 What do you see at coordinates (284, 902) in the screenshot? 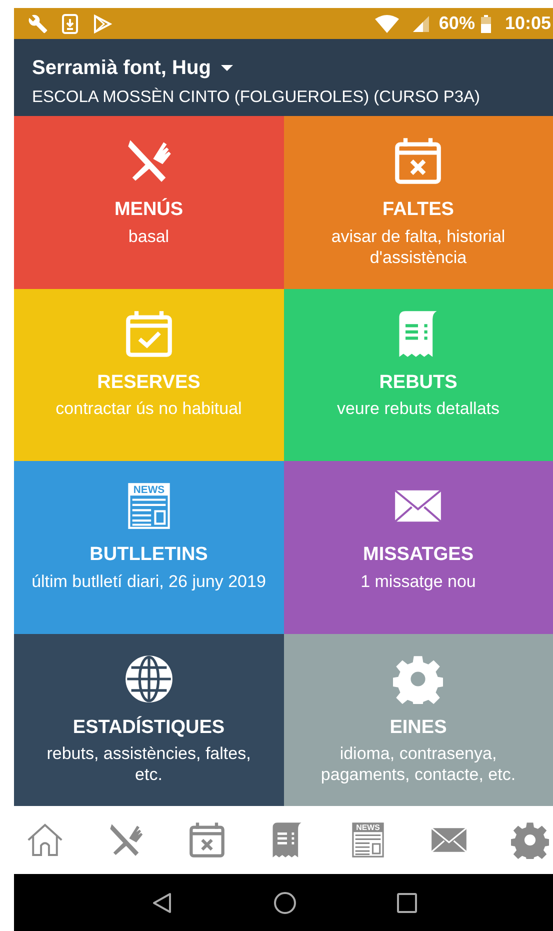
I see `home-circle-icon` at bounding box center [284, 902].